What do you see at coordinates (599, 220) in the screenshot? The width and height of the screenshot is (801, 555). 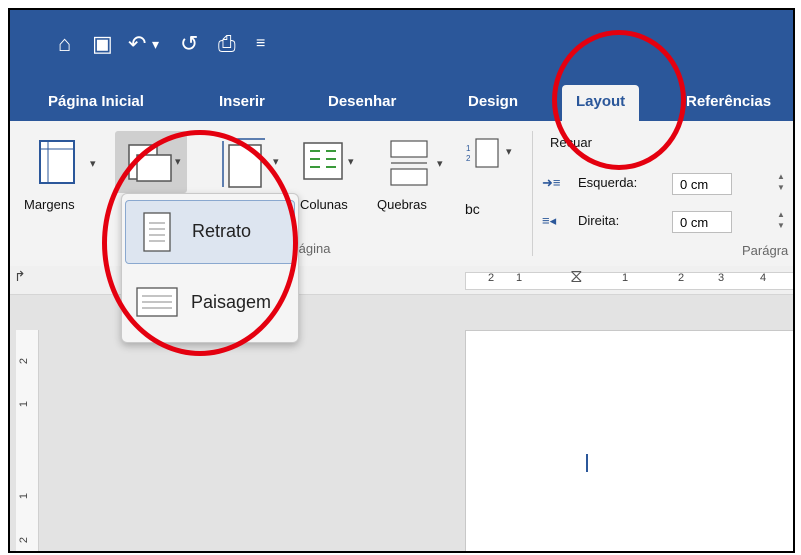 I see `direita-label: Direita:` at bounding box center [599, 220].